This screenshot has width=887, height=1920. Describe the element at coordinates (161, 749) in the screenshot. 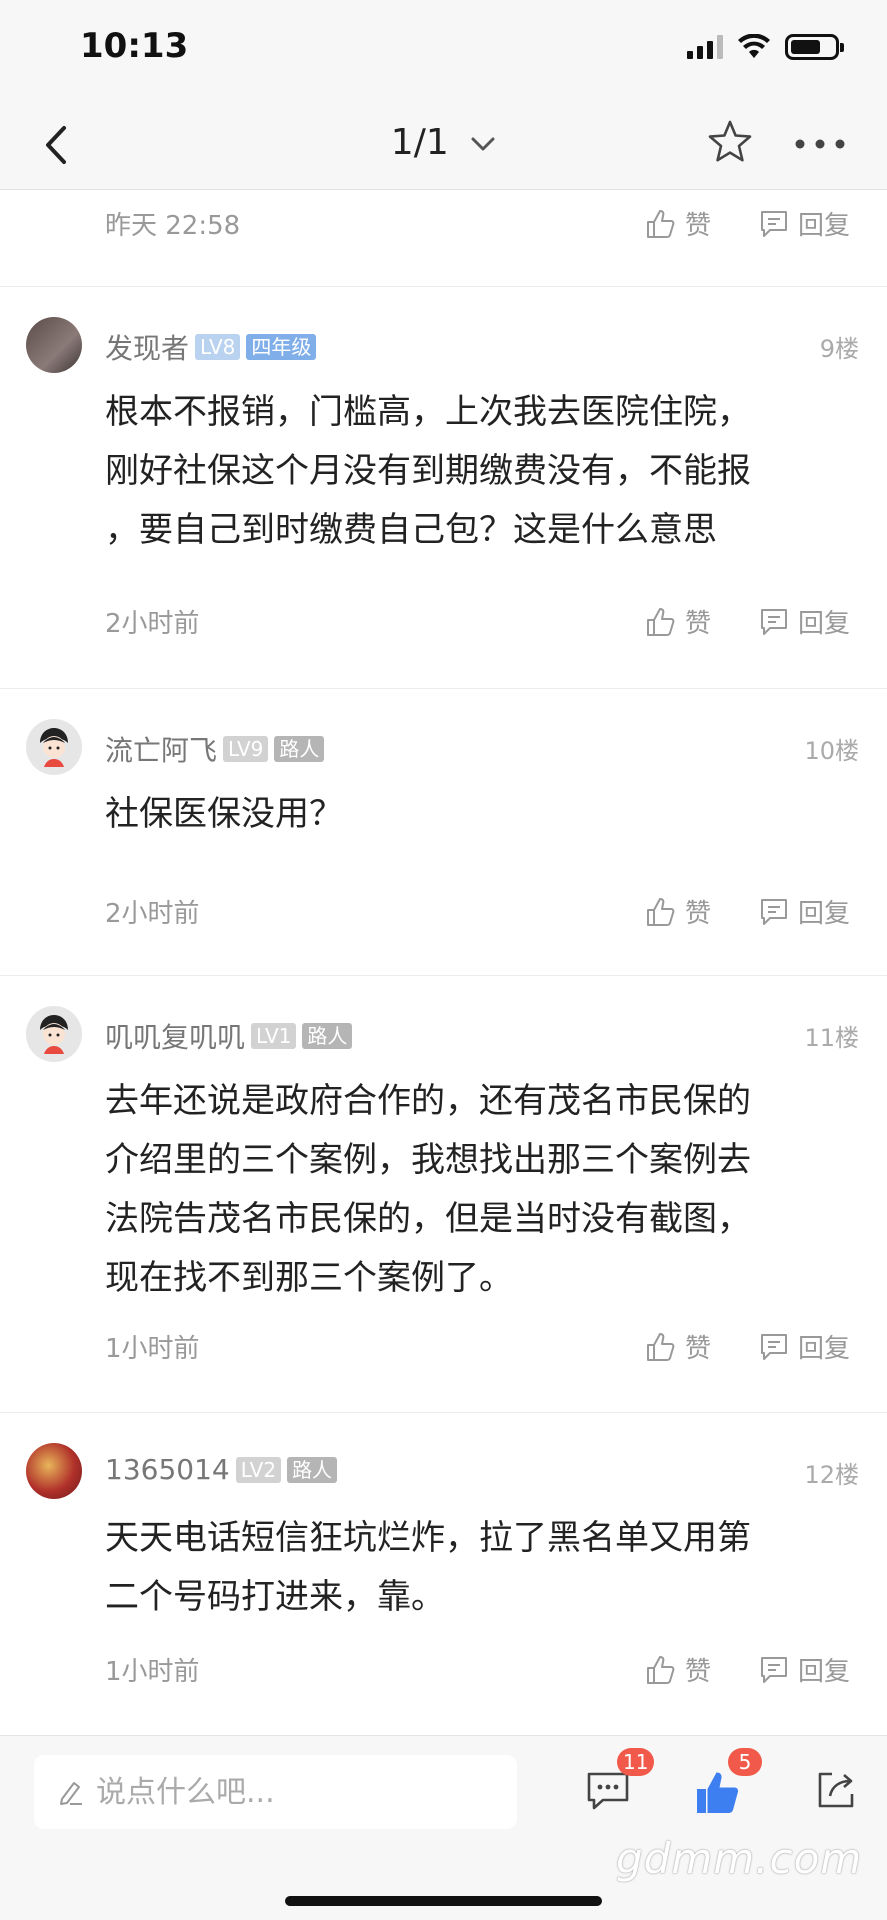

I see `username: 流亡阿飞` at that location.